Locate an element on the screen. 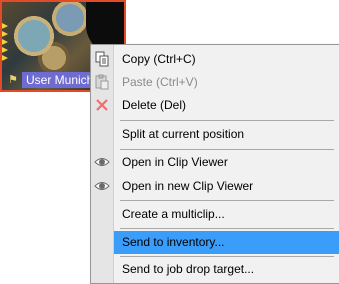 The image size is (339, 284). menu-item-label: Split at current position is located at coordinates (183, 134).